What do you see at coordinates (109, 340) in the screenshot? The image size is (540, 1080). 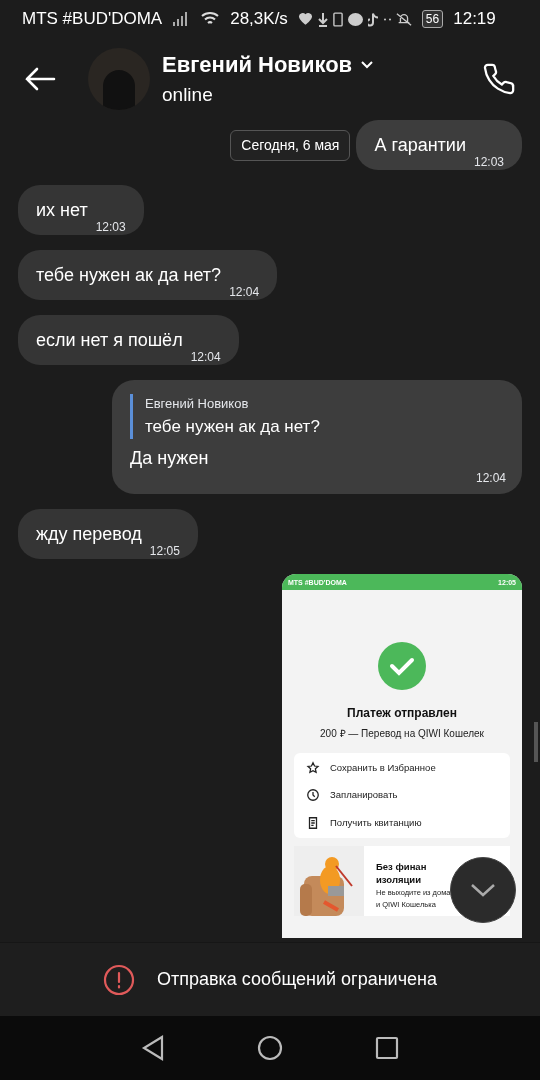 I see `message-text: если нет я пошёл` at bounding box center [109, 340].